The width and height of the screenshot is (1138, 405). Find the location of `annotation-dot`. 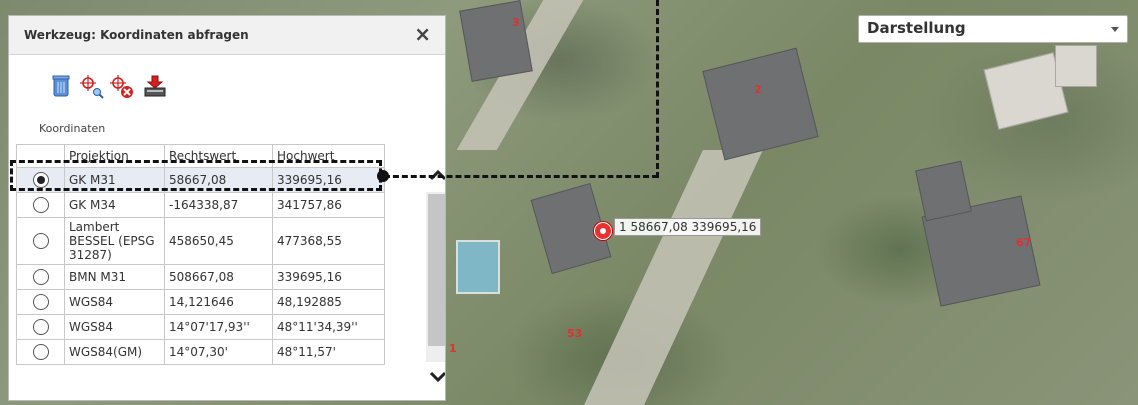

annotation-dot is located at coordinates (383, 176).